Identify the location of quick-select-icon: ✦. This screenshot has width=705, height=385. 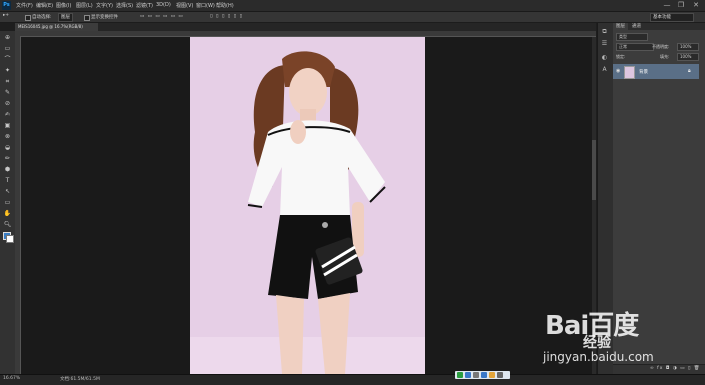
(7, 71).